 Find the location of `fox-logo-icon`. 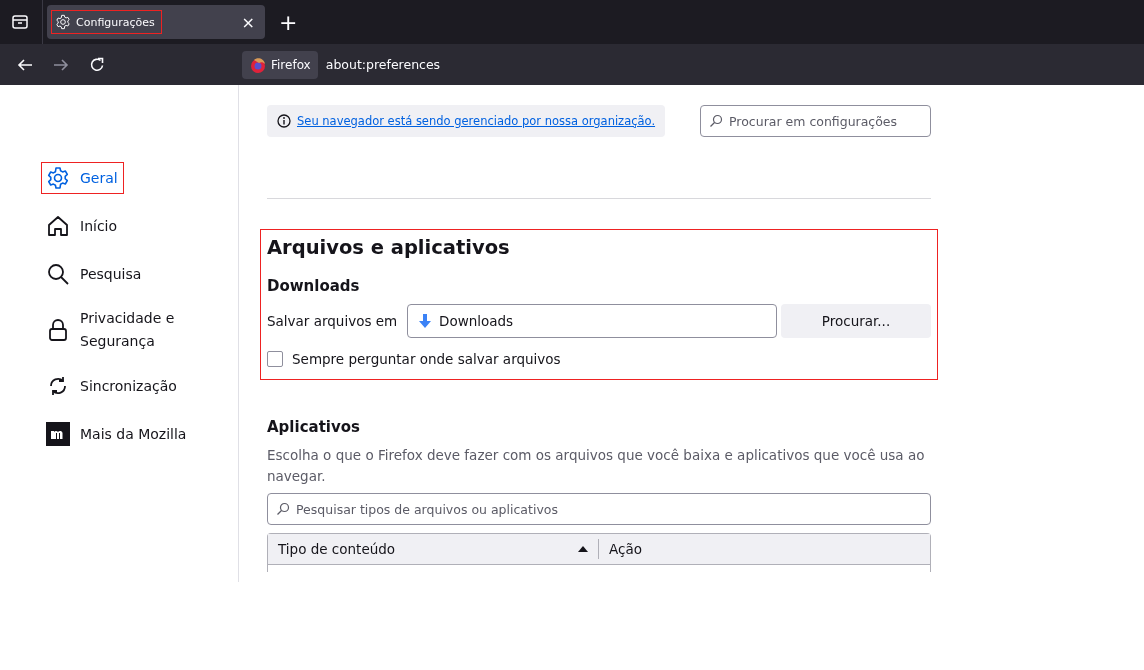

fox-logo-icon is located at coordinates (258, 64).